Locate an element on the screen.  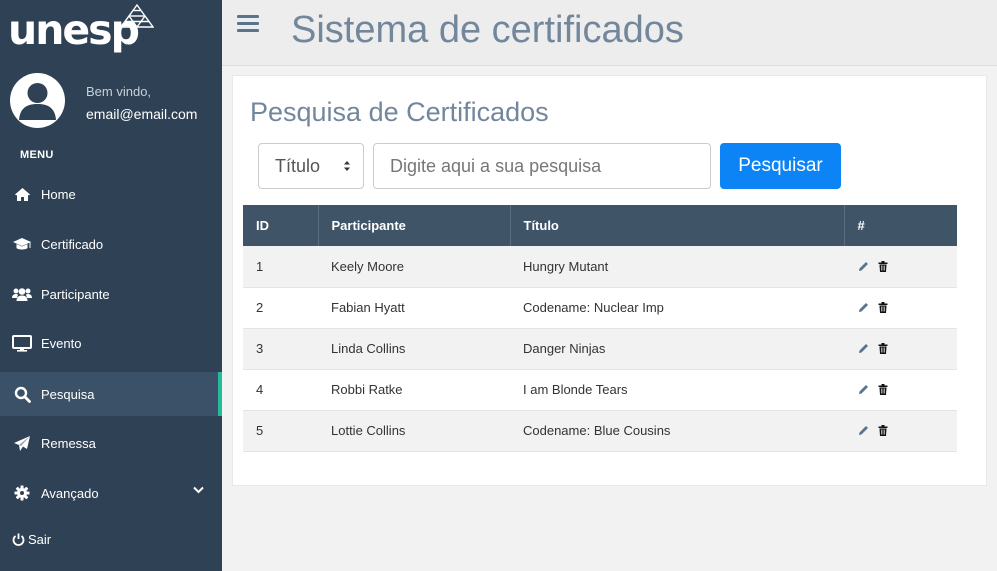
logout-label: Sair is located at coordinates (40, 539).